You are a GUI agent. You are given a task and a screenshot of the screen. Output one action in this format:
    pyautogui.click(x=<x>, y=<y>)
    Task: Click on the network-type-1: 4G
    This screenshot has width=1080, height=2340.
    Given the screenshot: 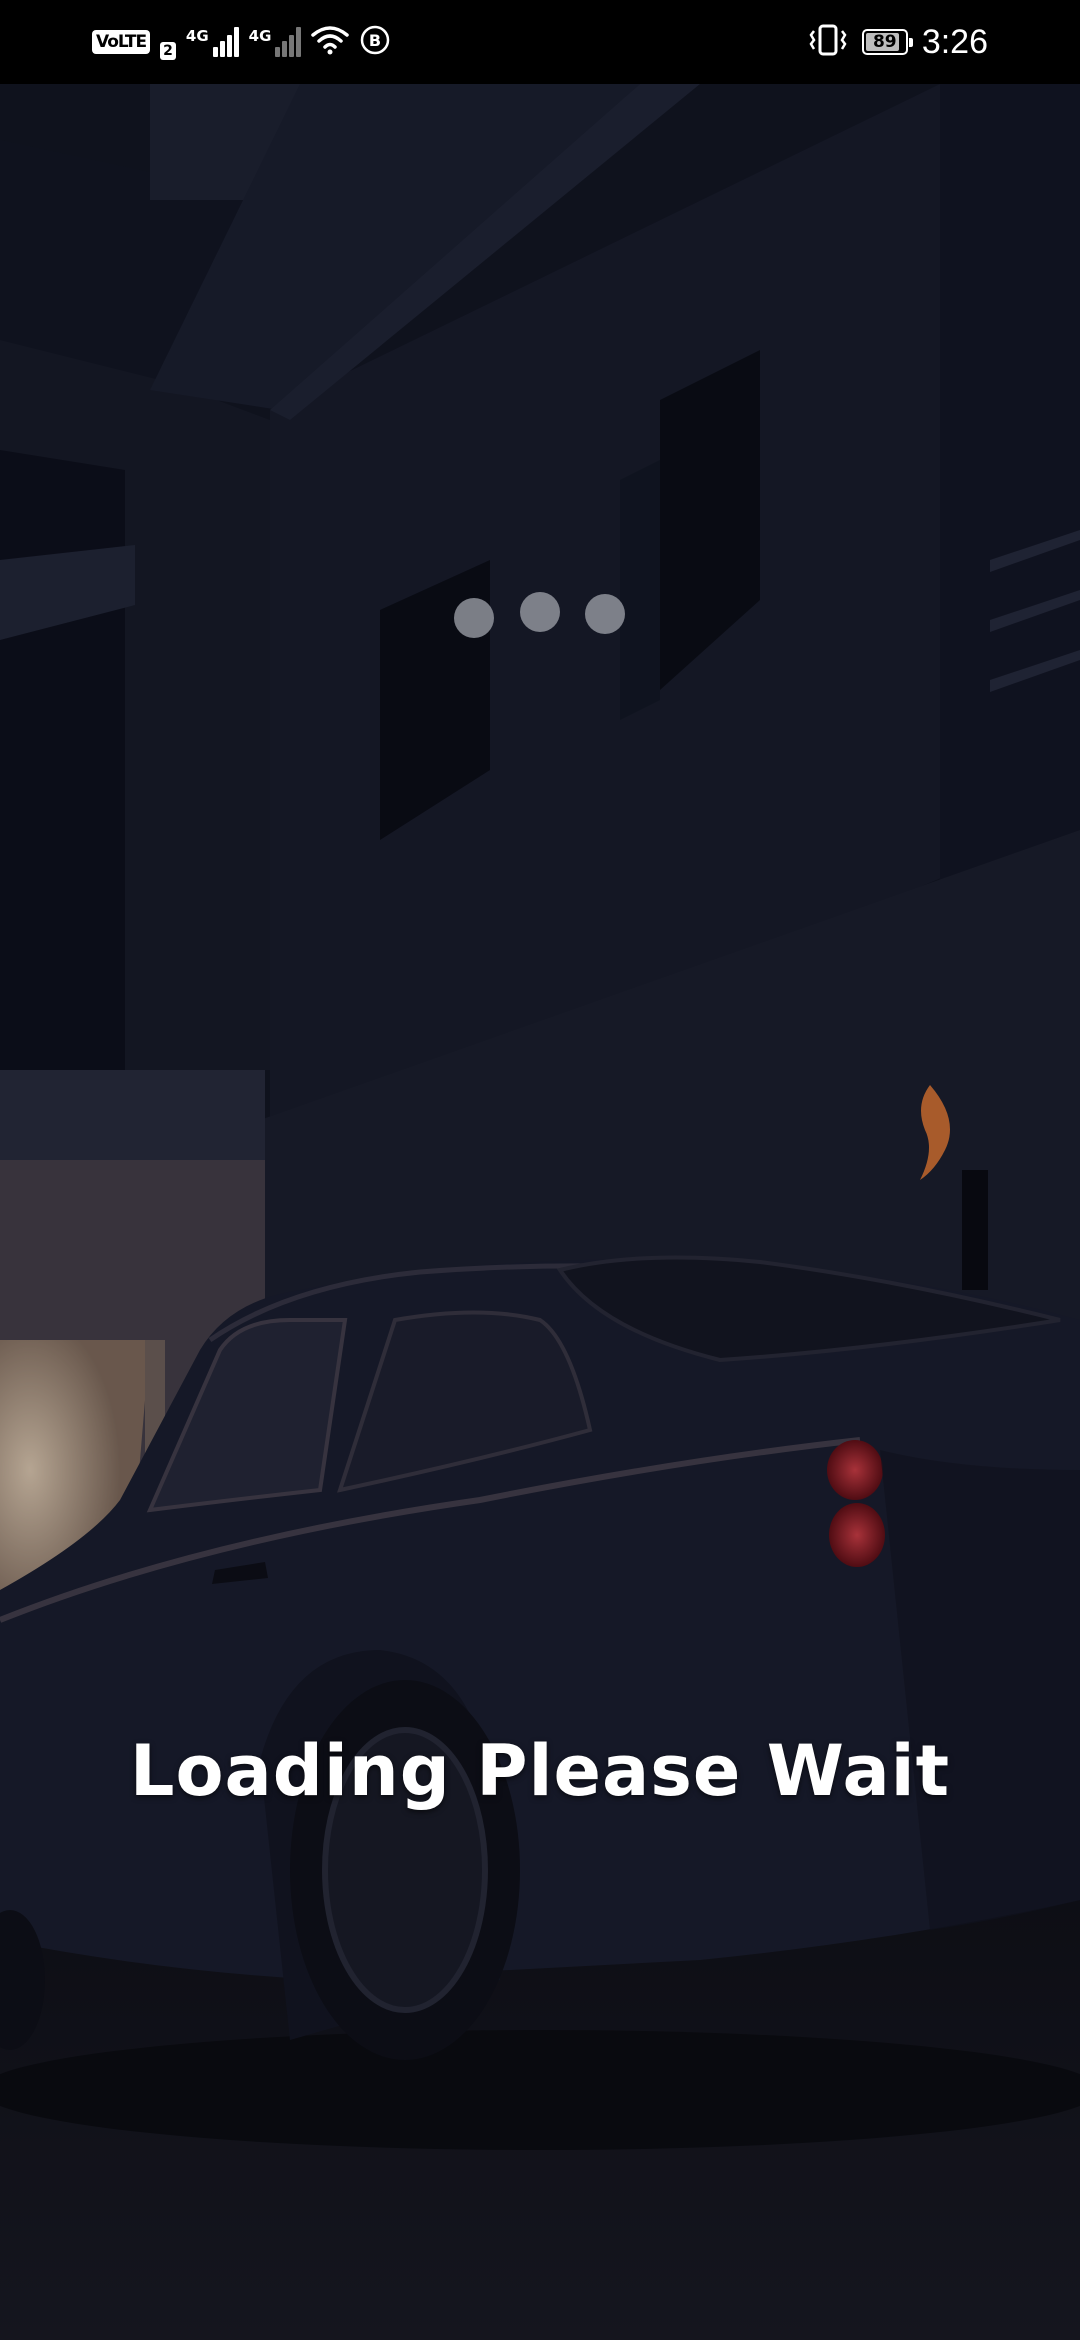 What is the action you would take?
    pyautogui.click(x=197, y=36)
    